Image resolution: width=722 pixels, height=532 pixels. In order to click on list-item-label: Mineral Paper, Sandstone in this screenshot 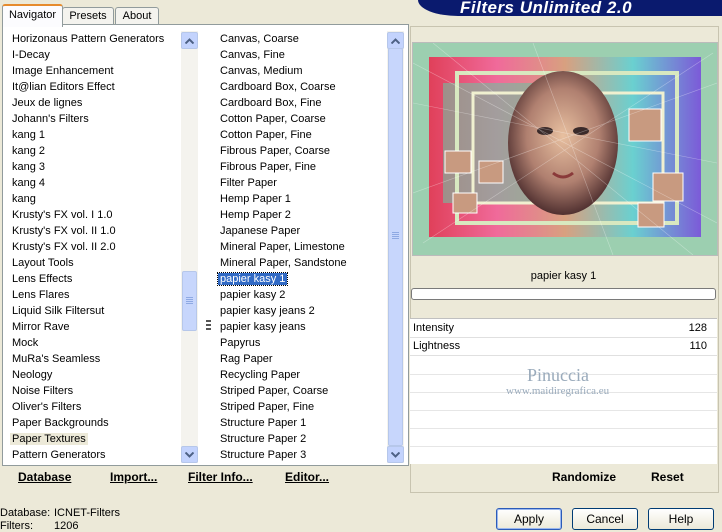, I will do `click(283, 263)`.